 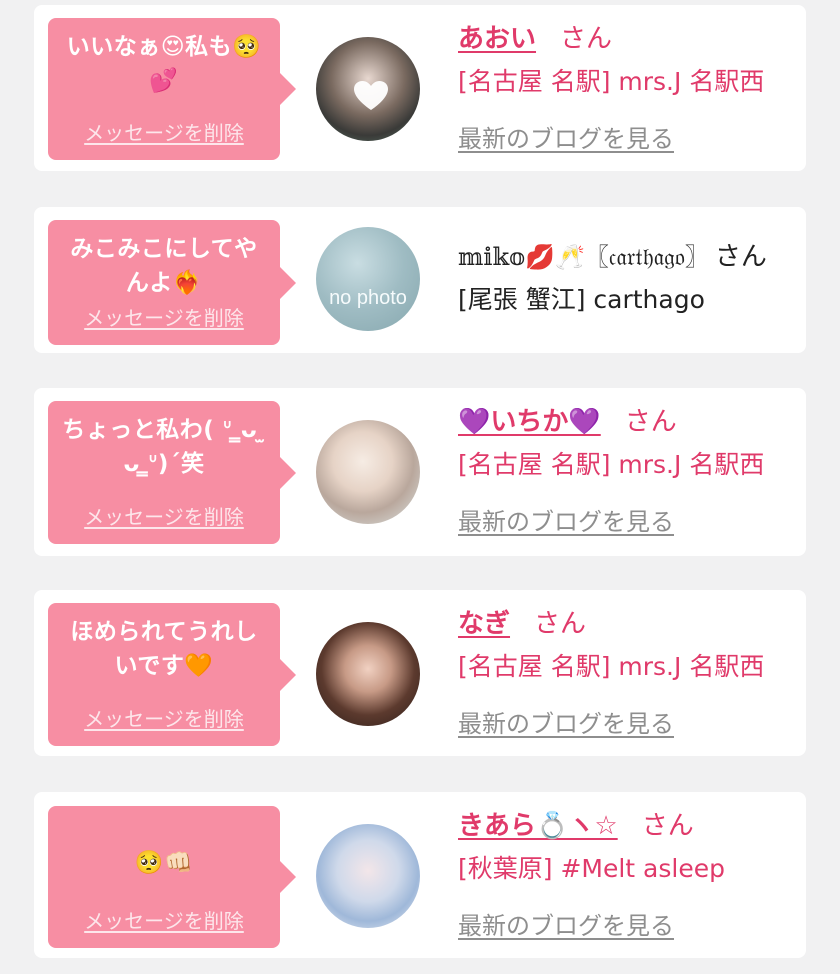 I want to click on name-line: 𝕞𝕚𝕜𝕠💋🥂〖𝔠𝔞𝔯𝔱𝔥𝔞𝔤𝔬〗 さん, so click(x=627, y=257).